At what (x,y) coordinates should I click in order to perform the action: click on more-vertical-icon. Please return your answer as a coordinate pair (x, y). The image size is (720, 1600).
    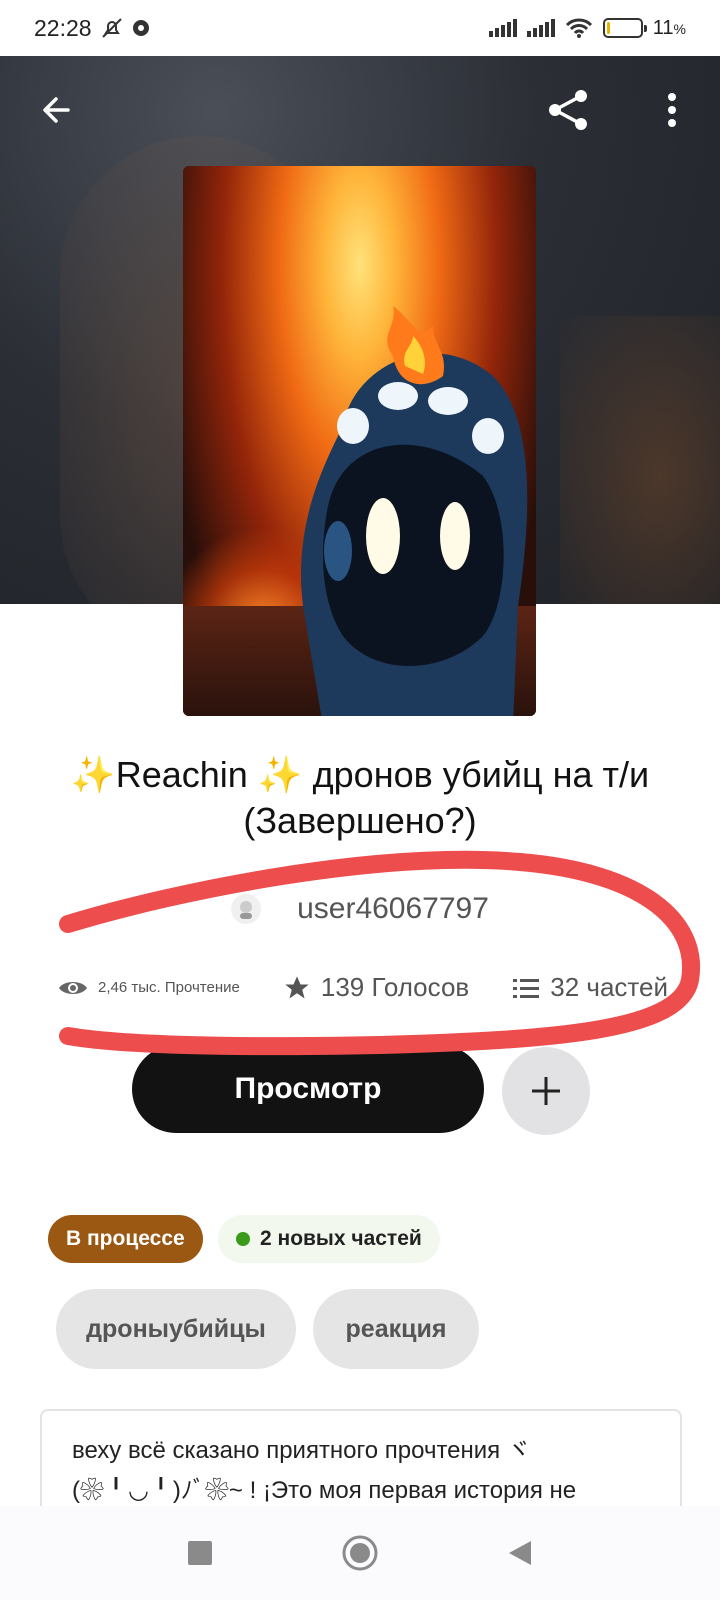
    Looking at the image, I should click on (672, 110).